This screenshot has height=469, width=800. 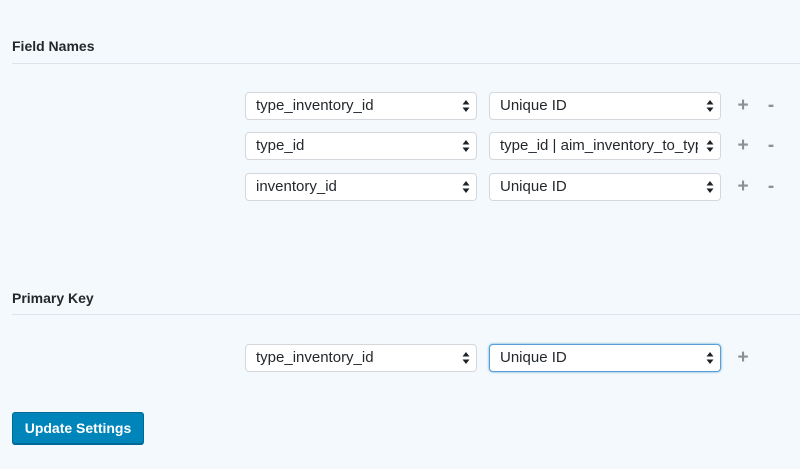 I want to click on field-source-select-value: type_id | aim_inventory_to_type, so click(x=599, y=145).